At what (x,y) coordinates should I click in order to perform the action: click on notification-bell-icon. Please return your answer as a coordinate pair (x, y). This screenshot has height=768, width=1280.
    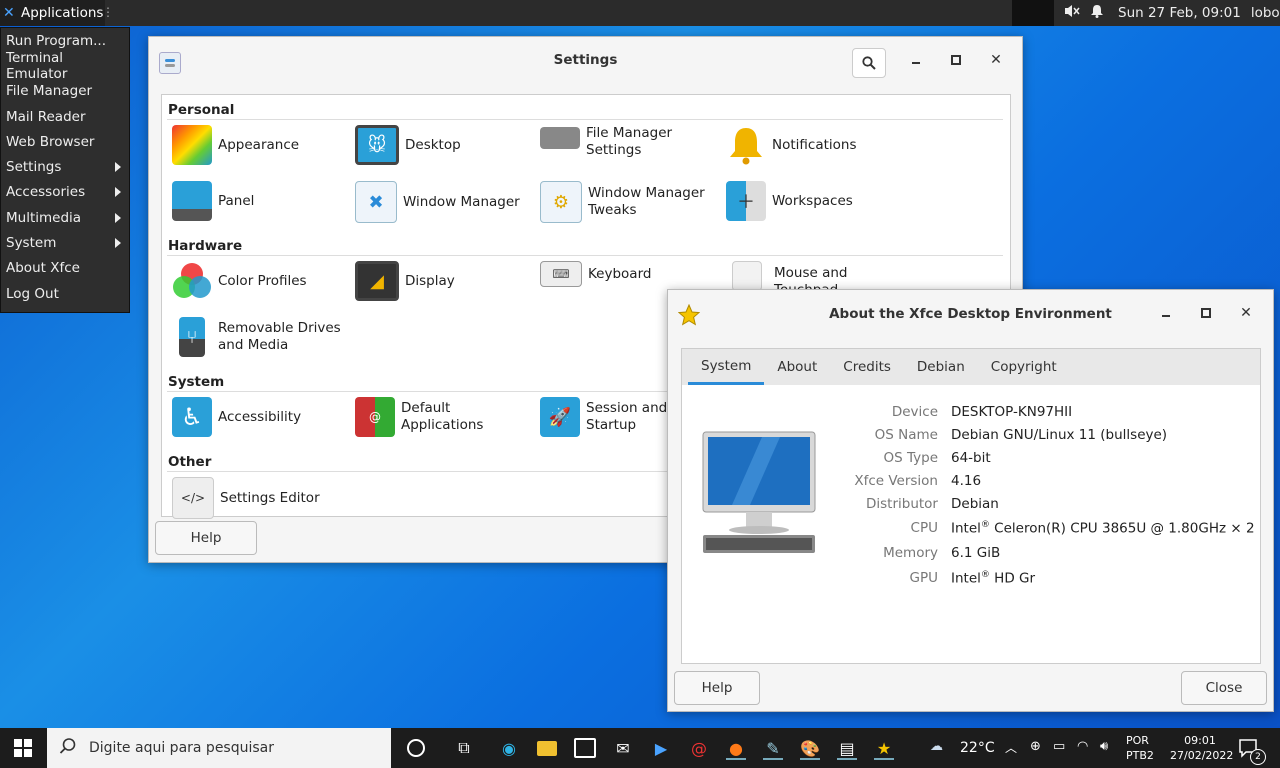
    Looking at the image, I should click on (1097, 13).